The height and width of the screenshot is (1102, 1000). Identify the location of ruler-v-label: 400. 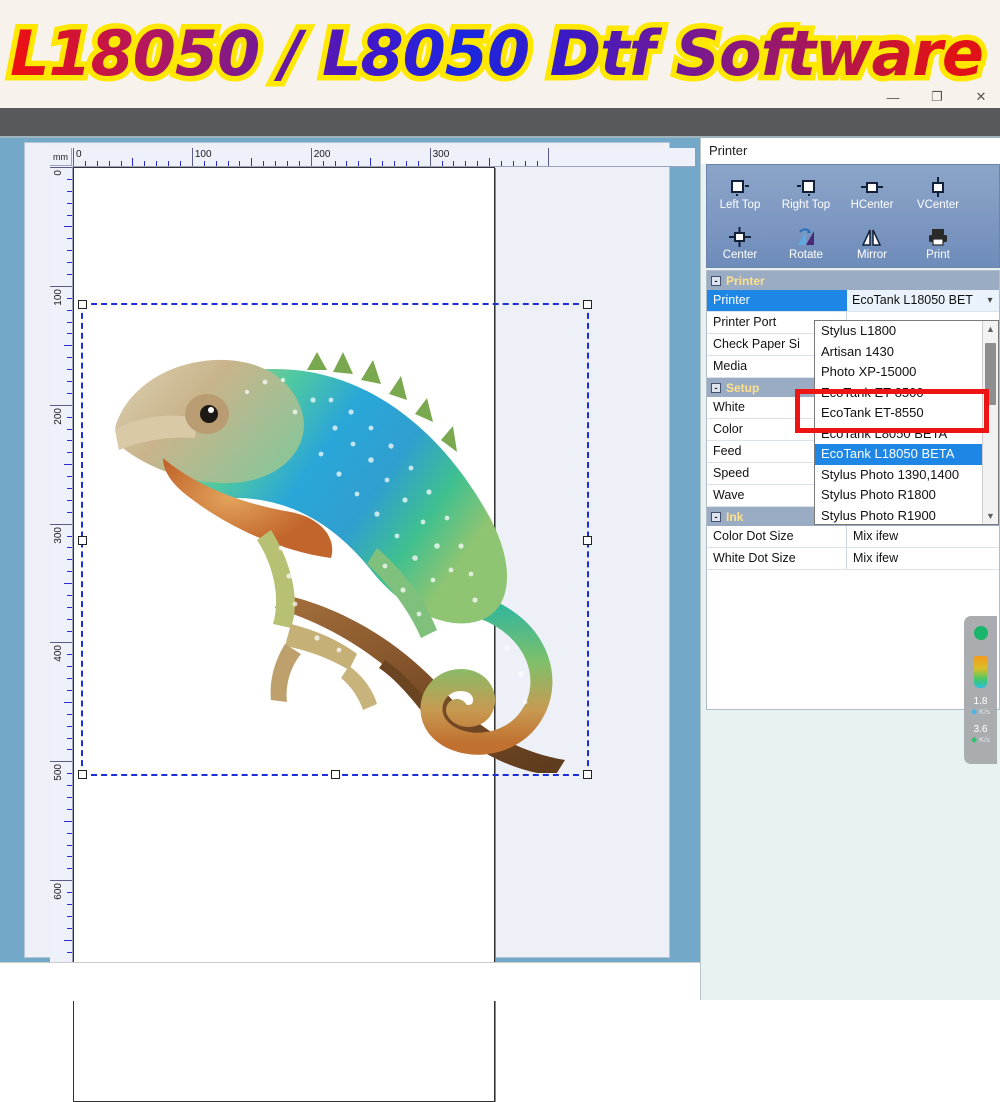
(58, 654).